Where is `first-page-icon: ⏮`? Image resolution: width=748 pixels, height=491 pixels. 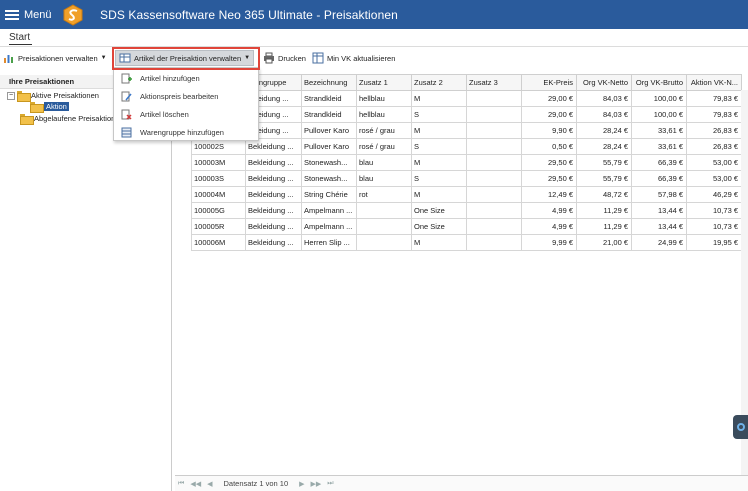
first-page-icon: ⏮ is located at coordinates (181, 484).